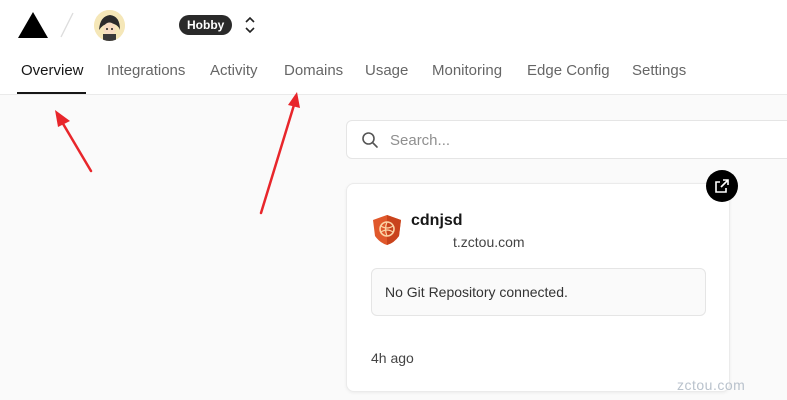 The image size is (787, 400). Describe the element at coordinates (33, 25) in the screenshot. I see `vercel-triangle-icon` at that location.